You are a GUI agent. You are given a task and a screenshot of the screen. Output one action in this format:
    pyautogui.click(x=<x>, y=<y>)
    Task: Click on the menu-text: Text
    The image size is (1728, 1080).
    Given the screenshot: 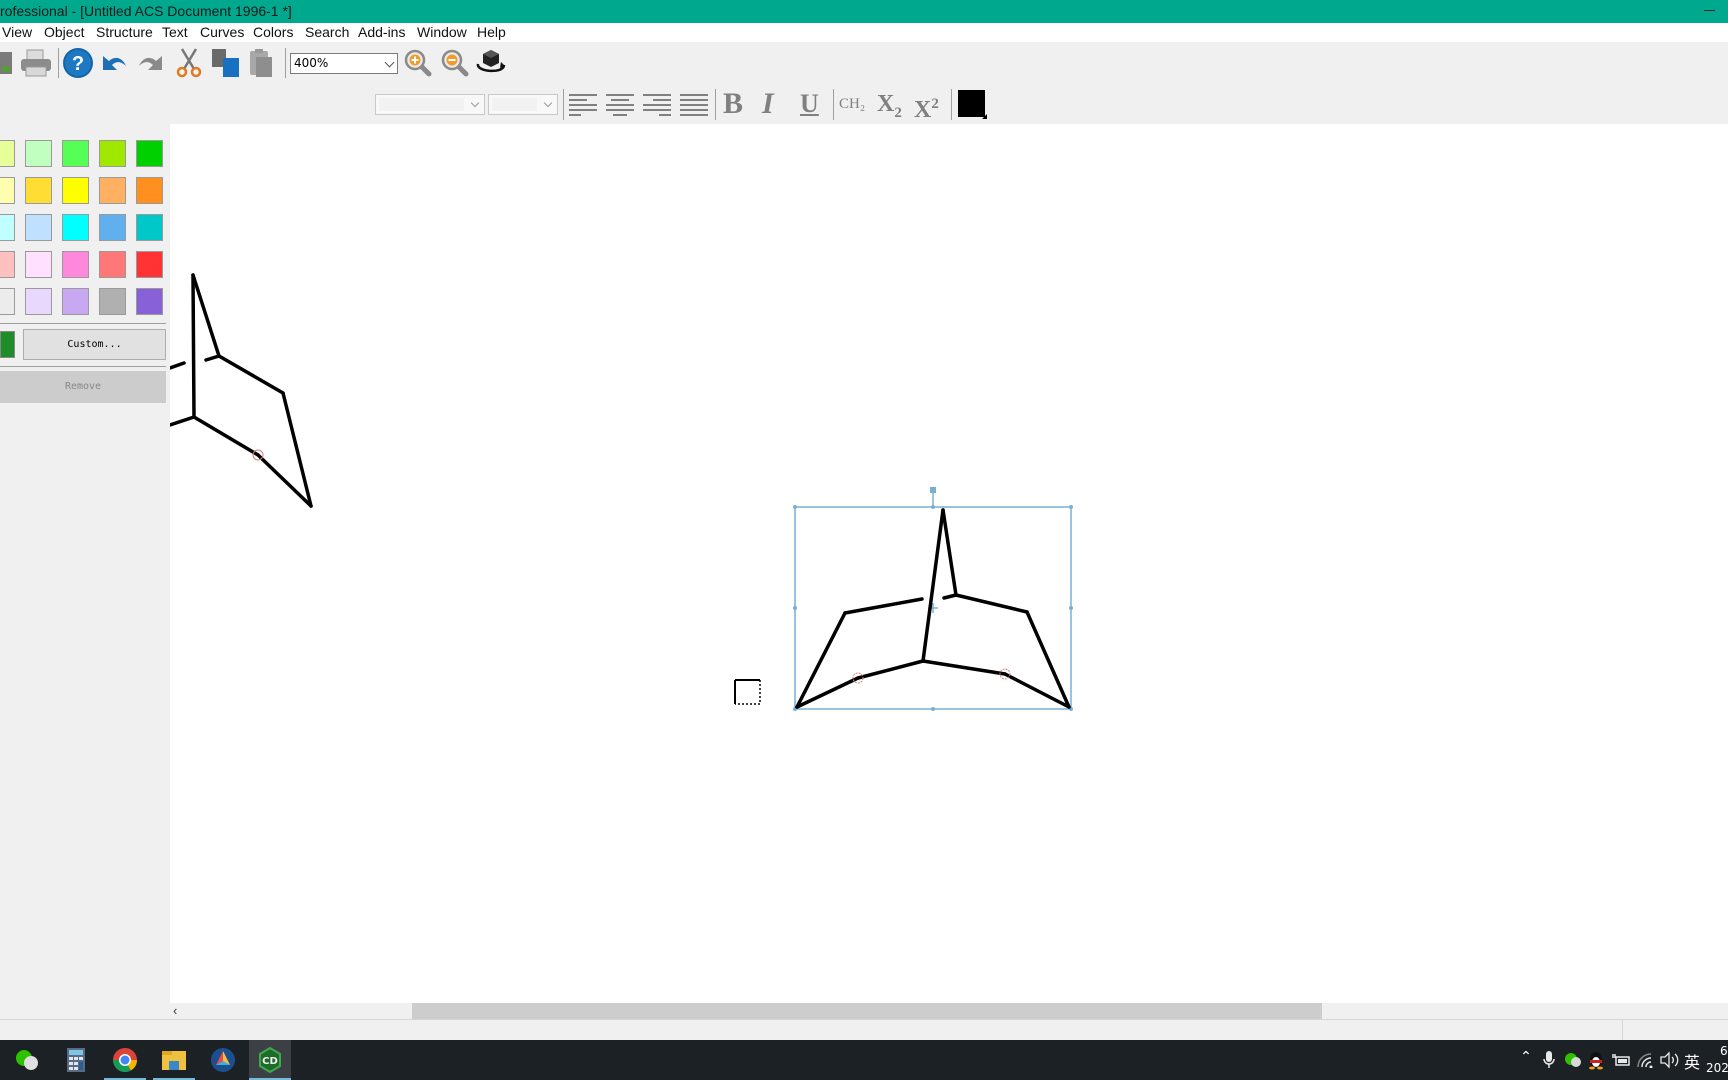 What is the action you would take?
    pyautogui.click(x=175, y=32)
    